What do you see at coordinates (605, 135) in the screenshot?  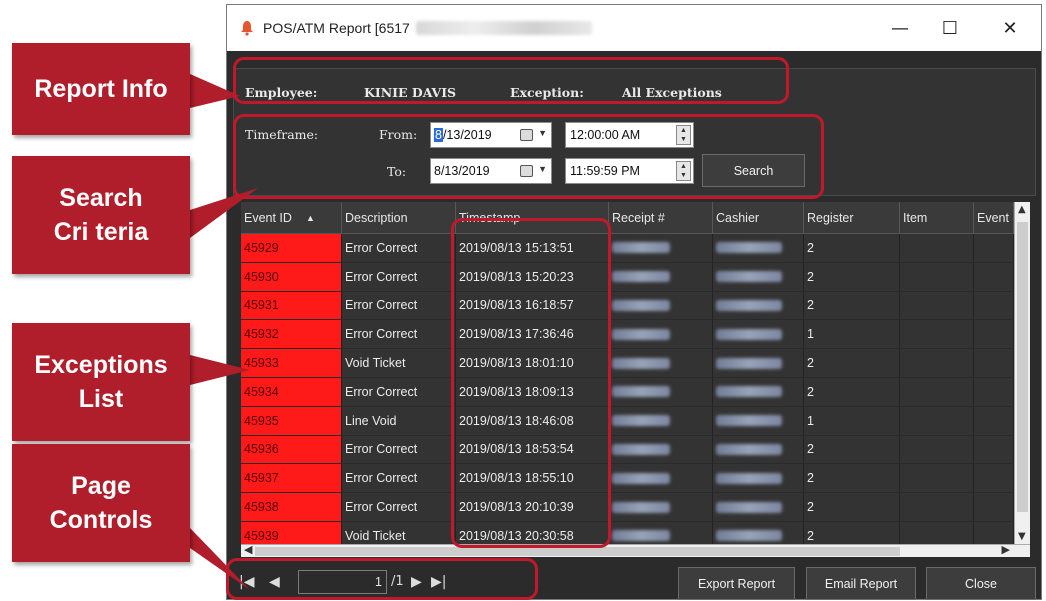 I see `from-time-text: 12:00:00 AM` at bounding box center [605, 135].